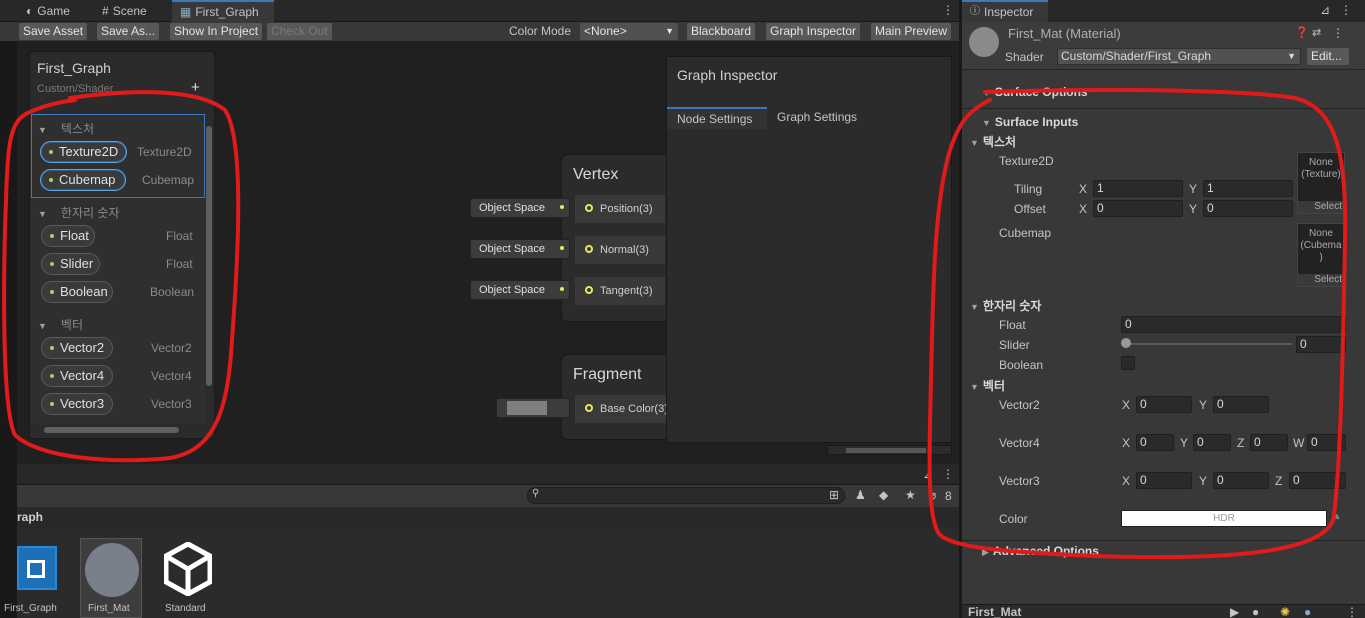  Describe the element at coordinates (717, 118) in the screenshot. I see `tab-node-settings: Node Settings` at that location.